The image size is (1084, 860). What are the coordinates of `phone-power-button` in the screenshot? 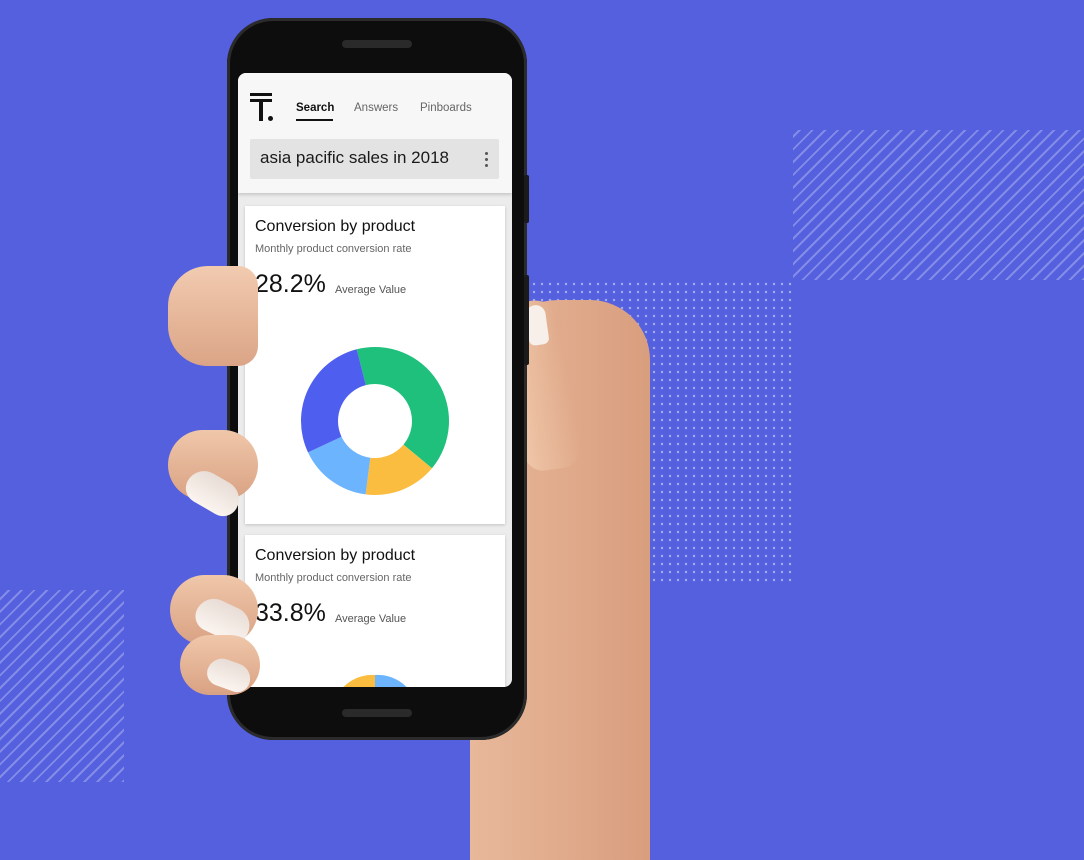 It's located at (526, 199).